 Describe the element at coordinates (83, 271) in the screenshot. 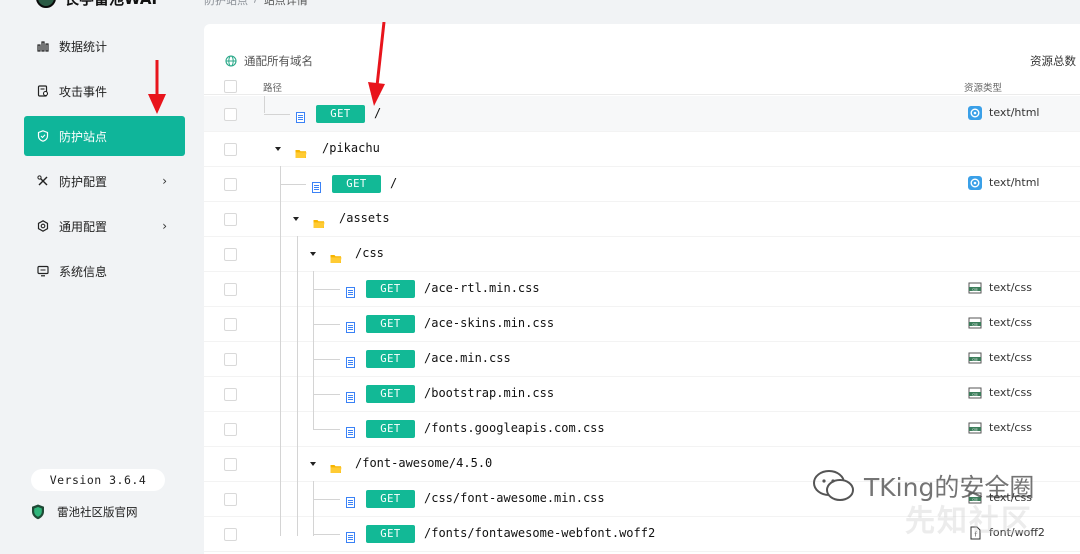

I see `sidebar-item-label: 系统信息` at that location.